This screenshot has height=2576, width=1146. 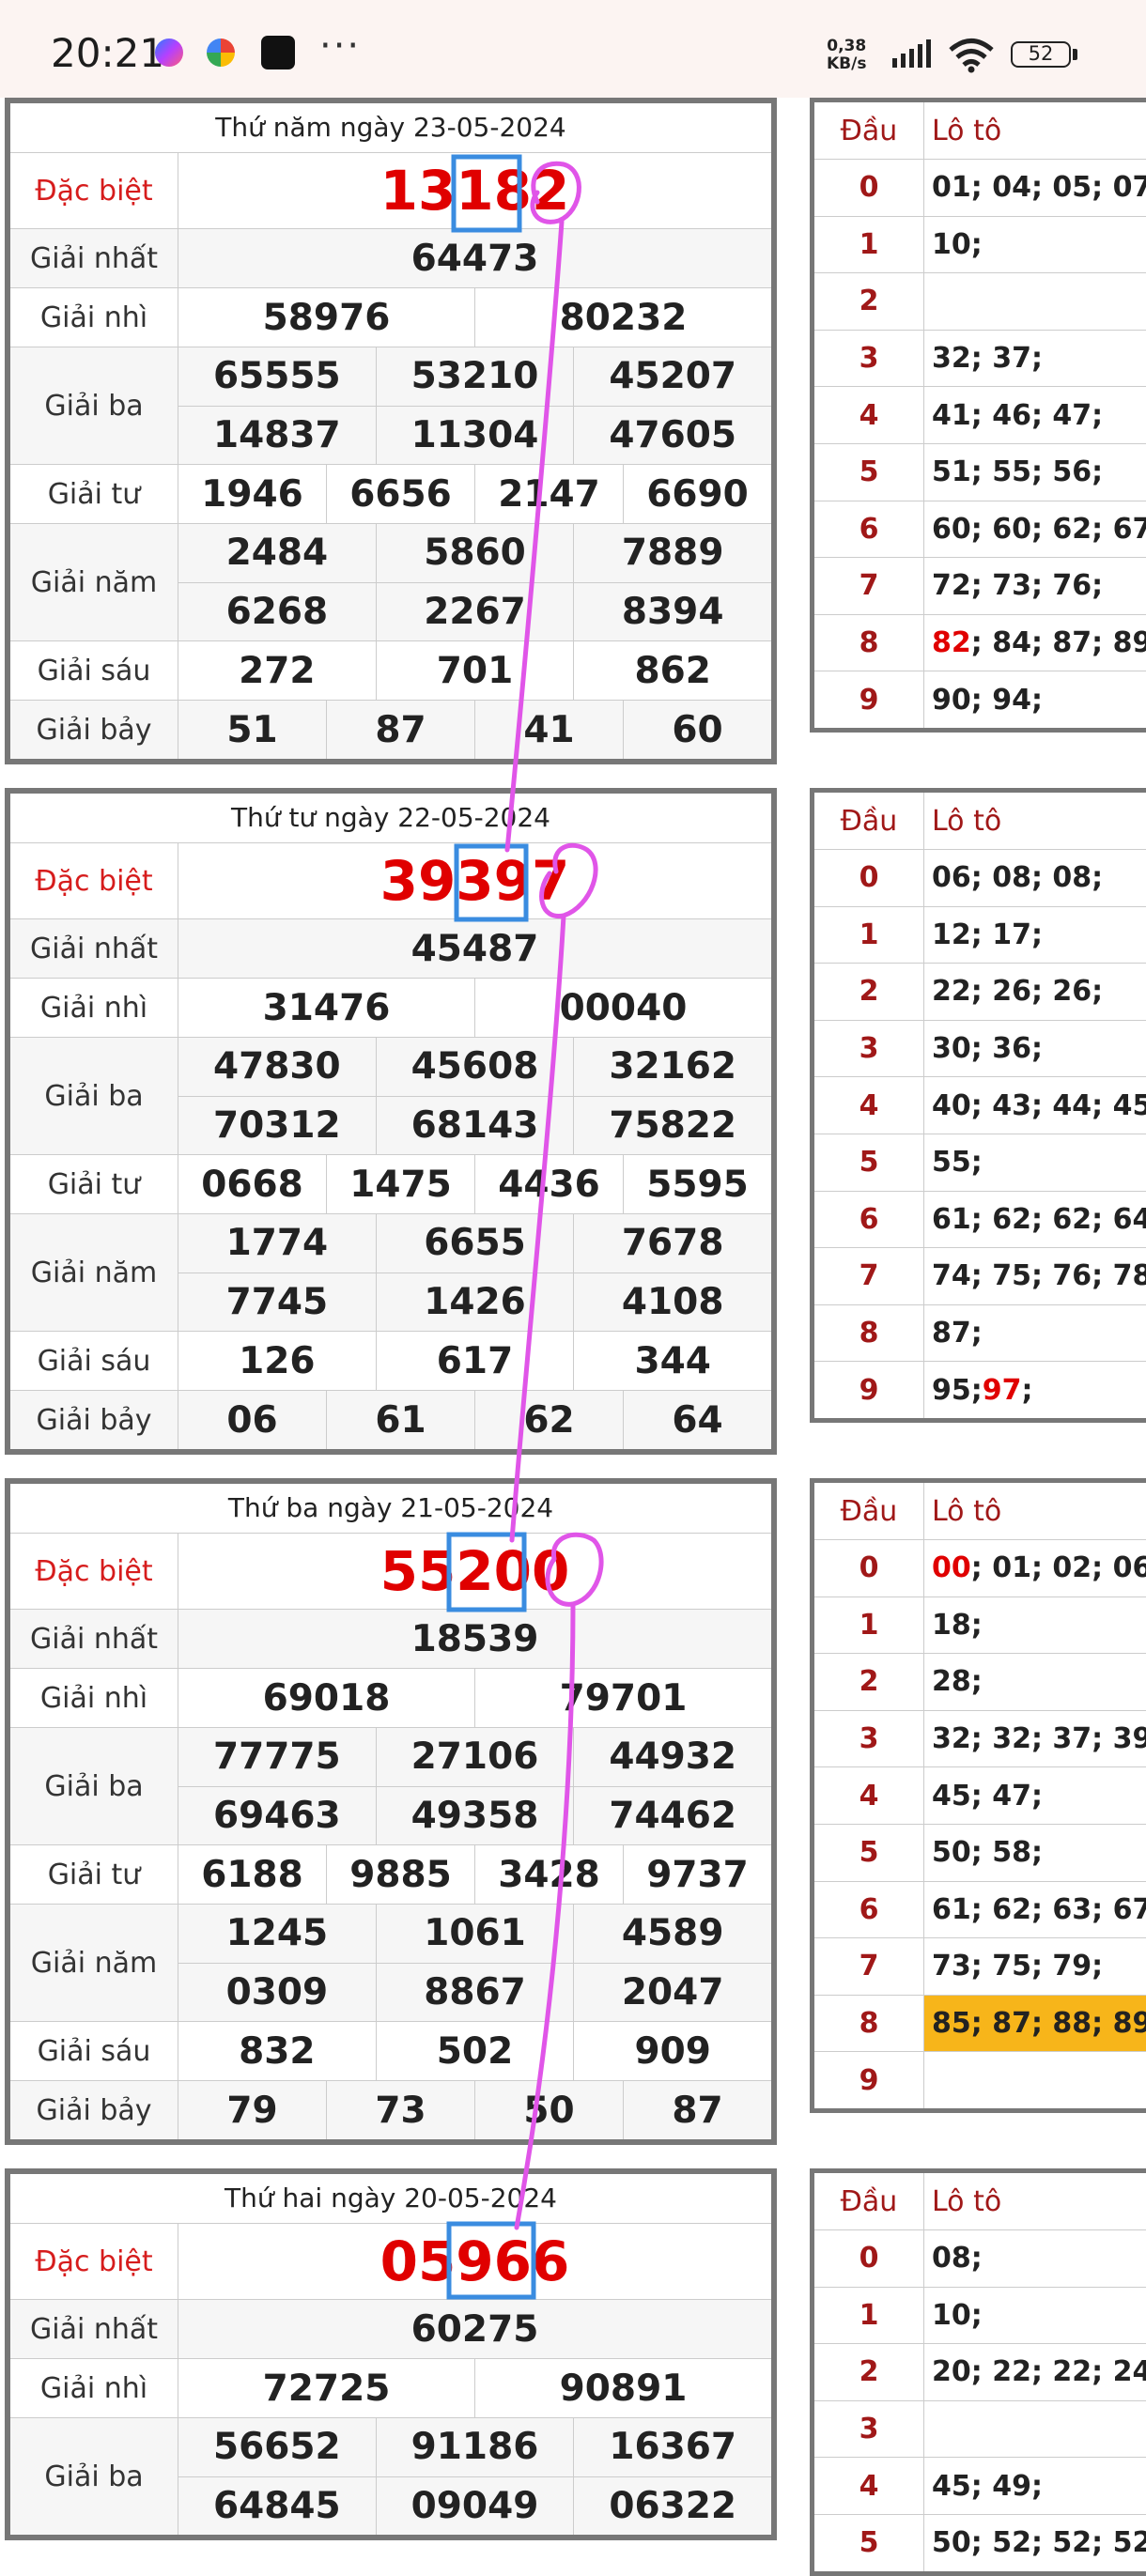 I want to click on prize-values: 2484 5860 7889 6268 2267 8394, so click(x=474, y=582).